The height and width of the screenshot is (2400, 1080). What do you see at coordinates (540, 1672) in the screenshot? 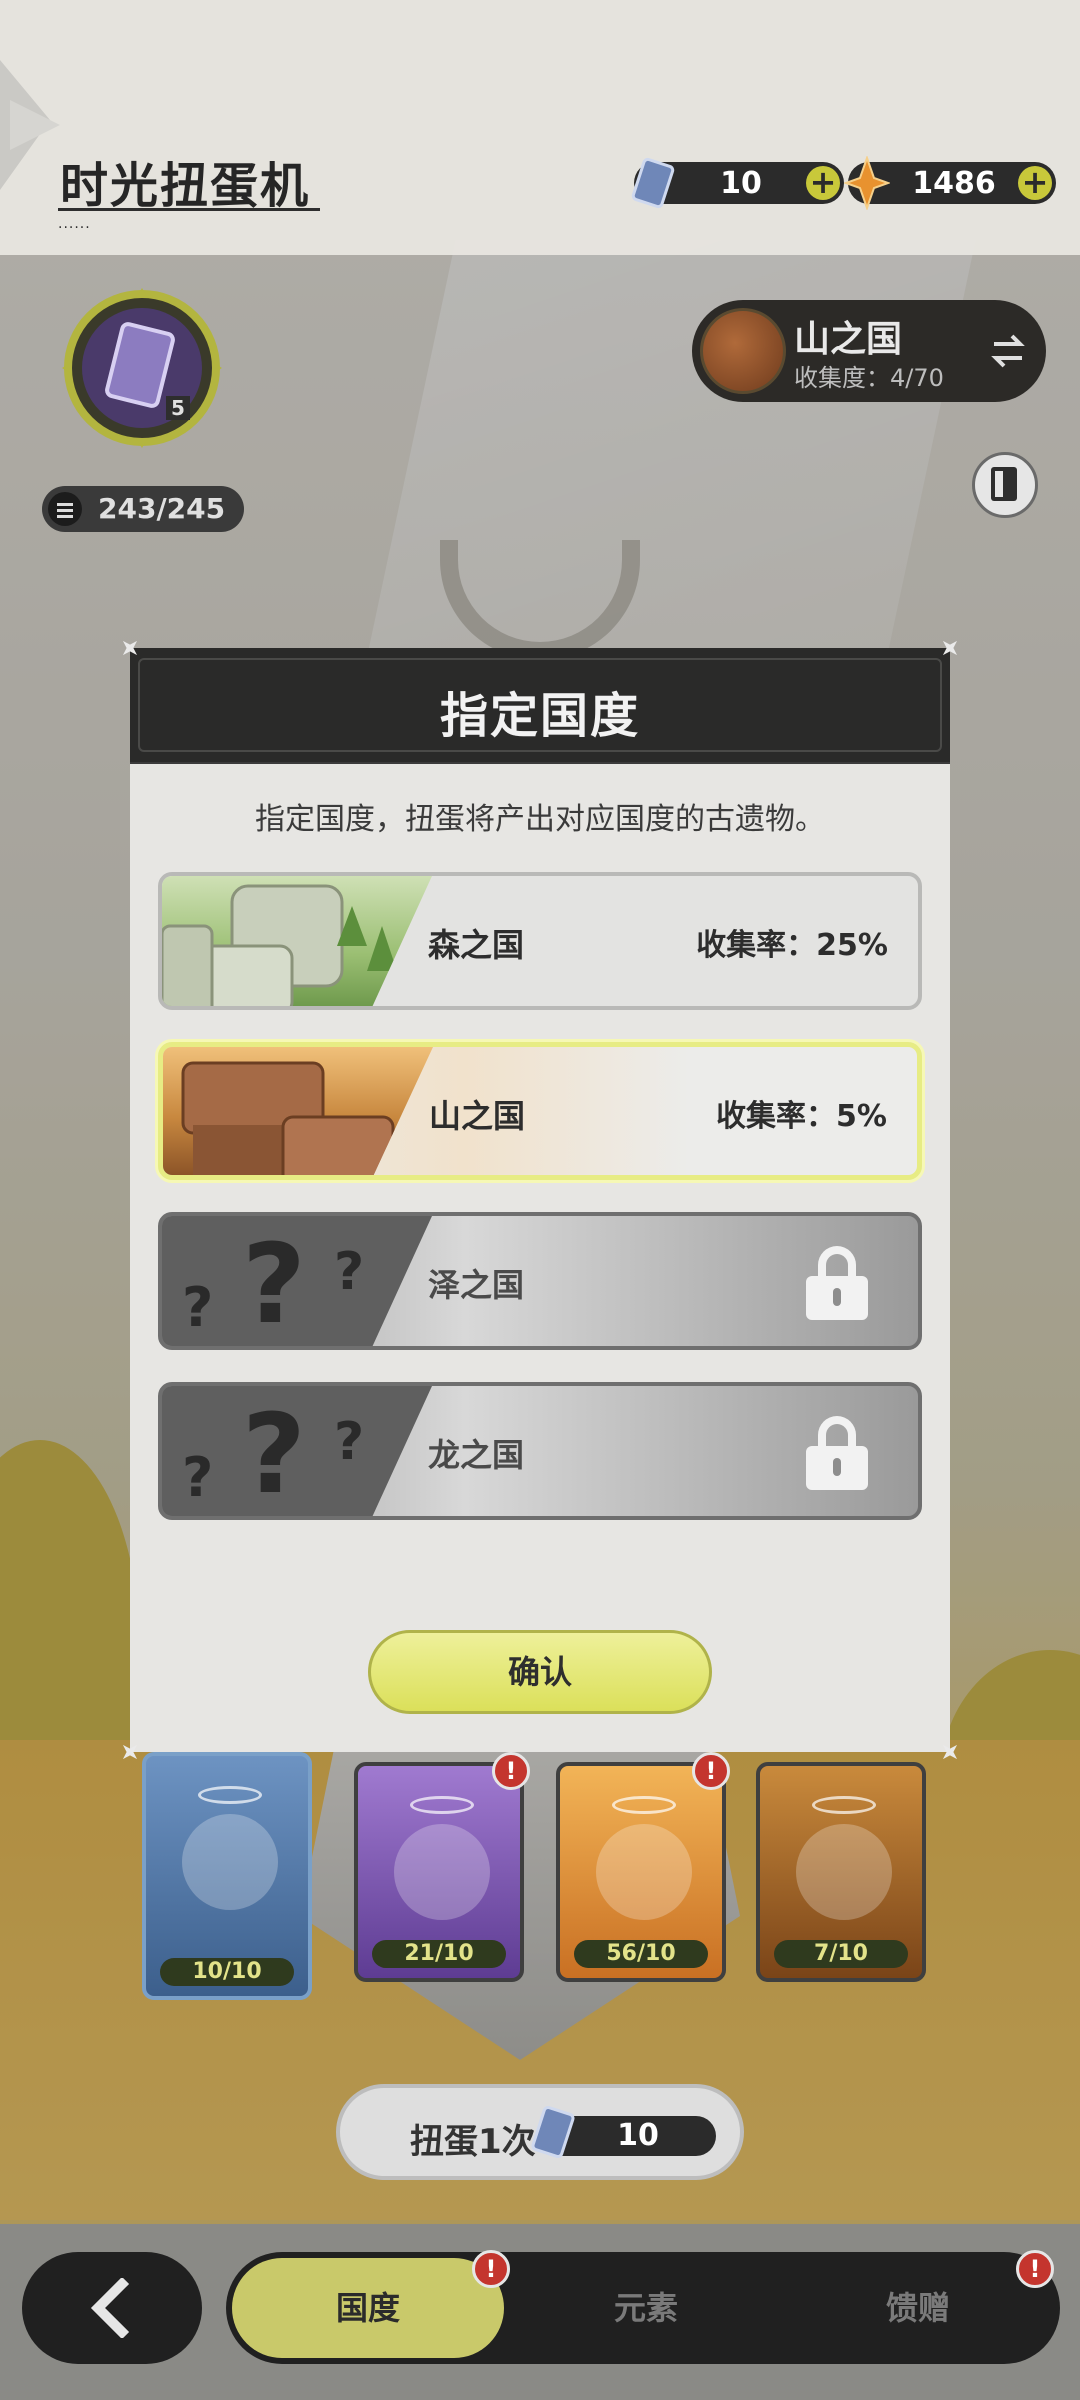
I see `confirm-button: 确认` at bounding box center [540, 1672].